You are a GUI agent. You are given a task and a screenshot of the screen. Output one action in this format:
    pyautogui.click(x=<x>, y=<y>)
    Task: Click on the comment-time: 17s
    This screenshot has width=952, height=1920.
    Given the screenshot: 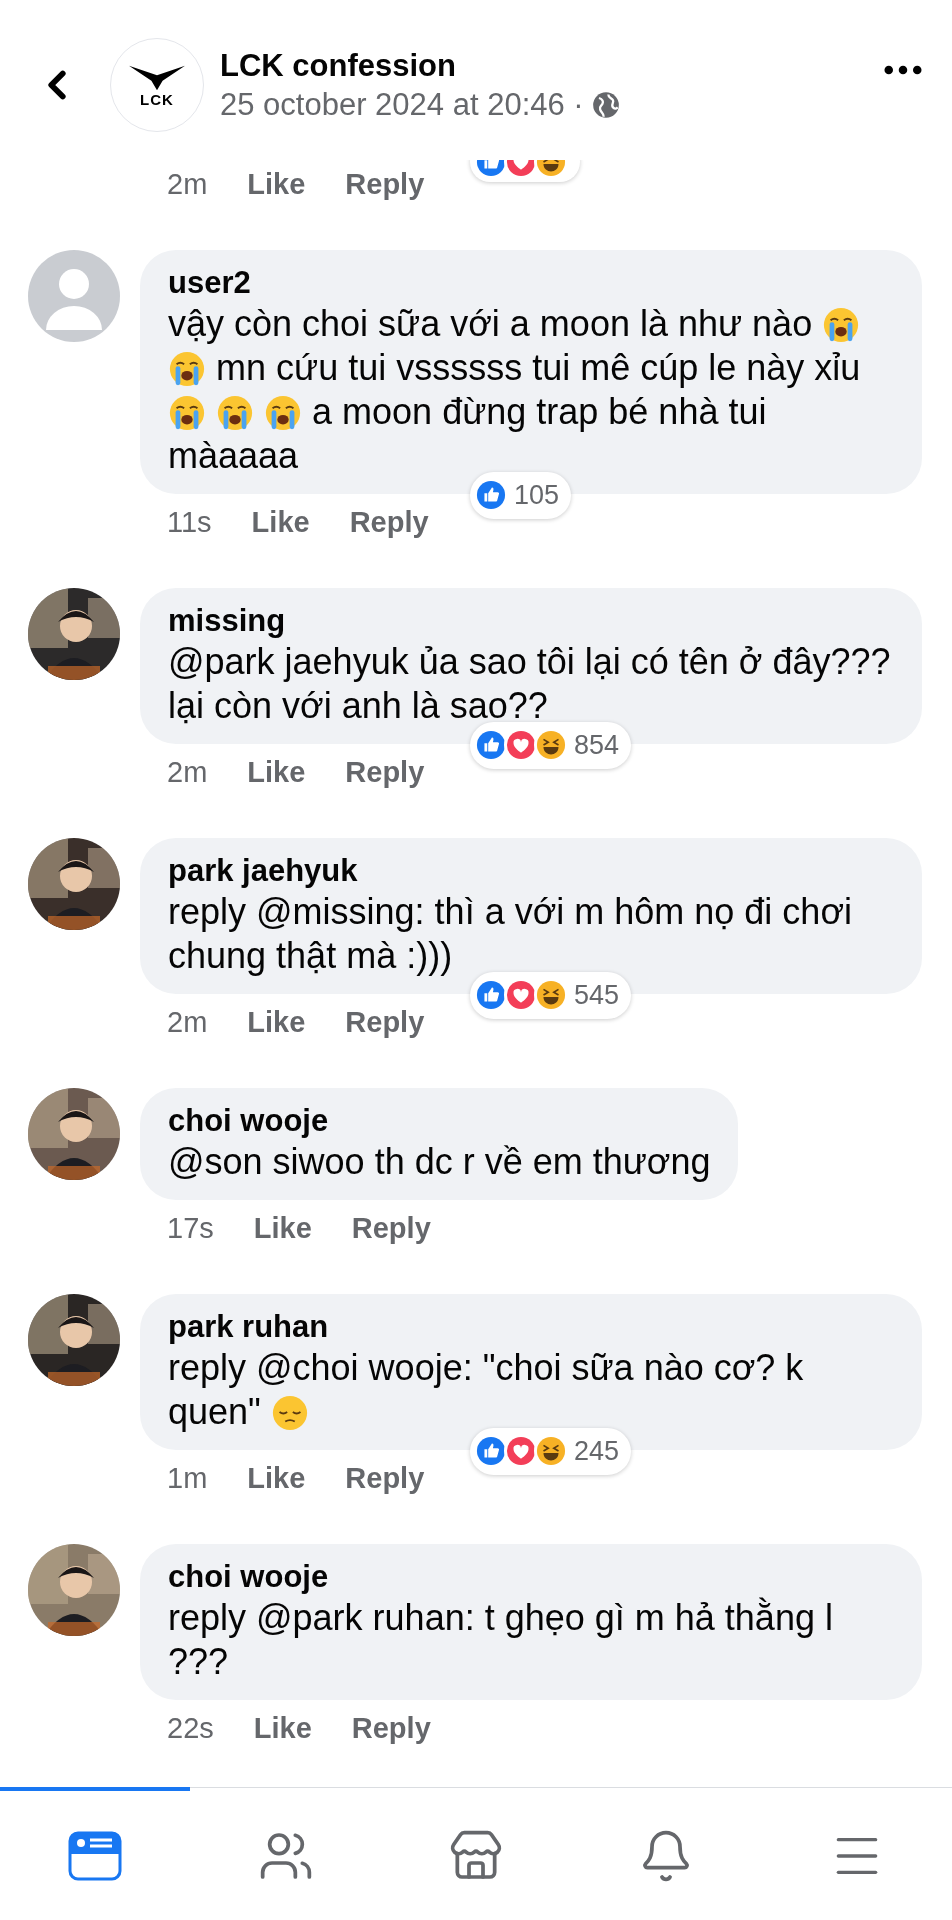 What is the action you would take?
    pyautogui.click(x=190, y=1229)
    